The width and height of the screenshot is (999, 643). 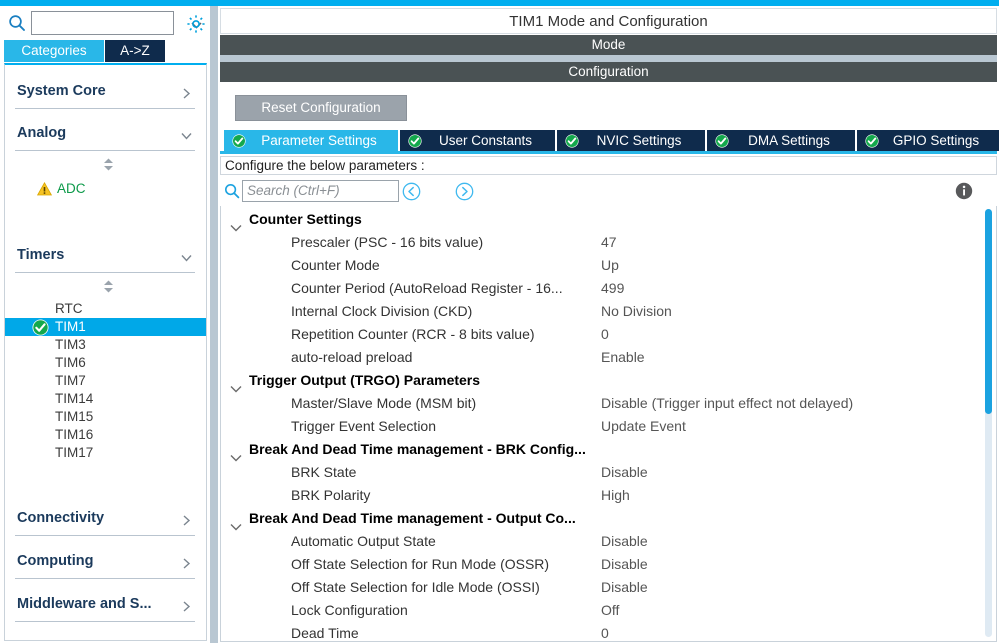 I want to click on table-row: BRK Polarity High, so click(x=601, y=495).